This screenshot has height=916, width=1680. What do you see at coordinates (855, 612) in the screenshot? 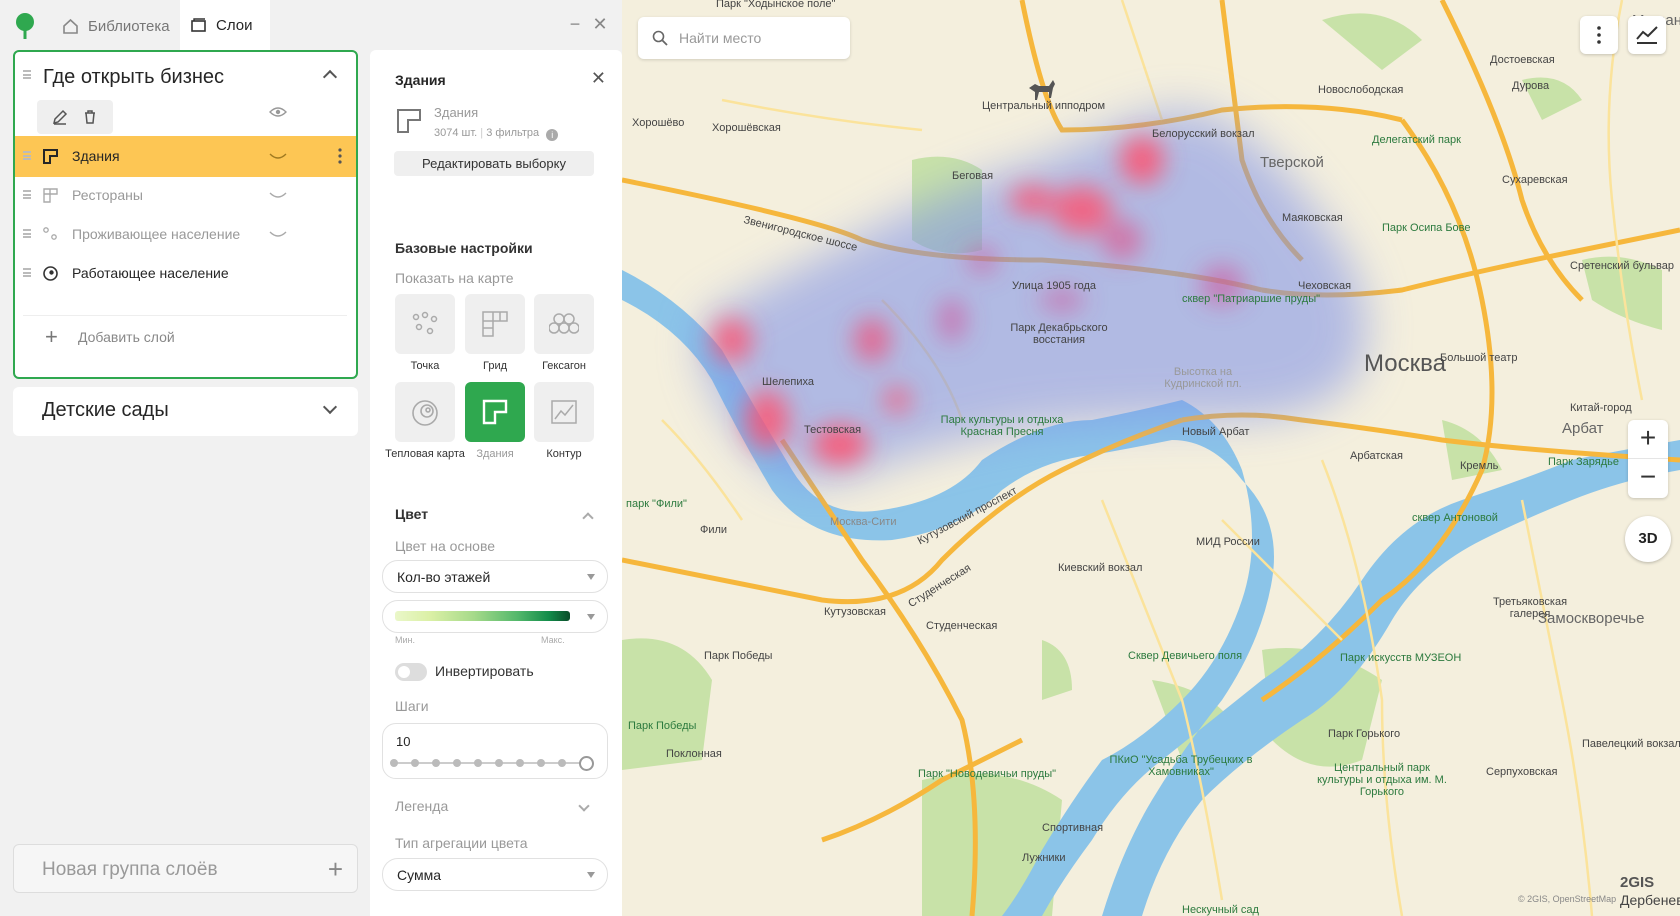
I see `map-label: Кутузовская` at bounding box center [855, 612].